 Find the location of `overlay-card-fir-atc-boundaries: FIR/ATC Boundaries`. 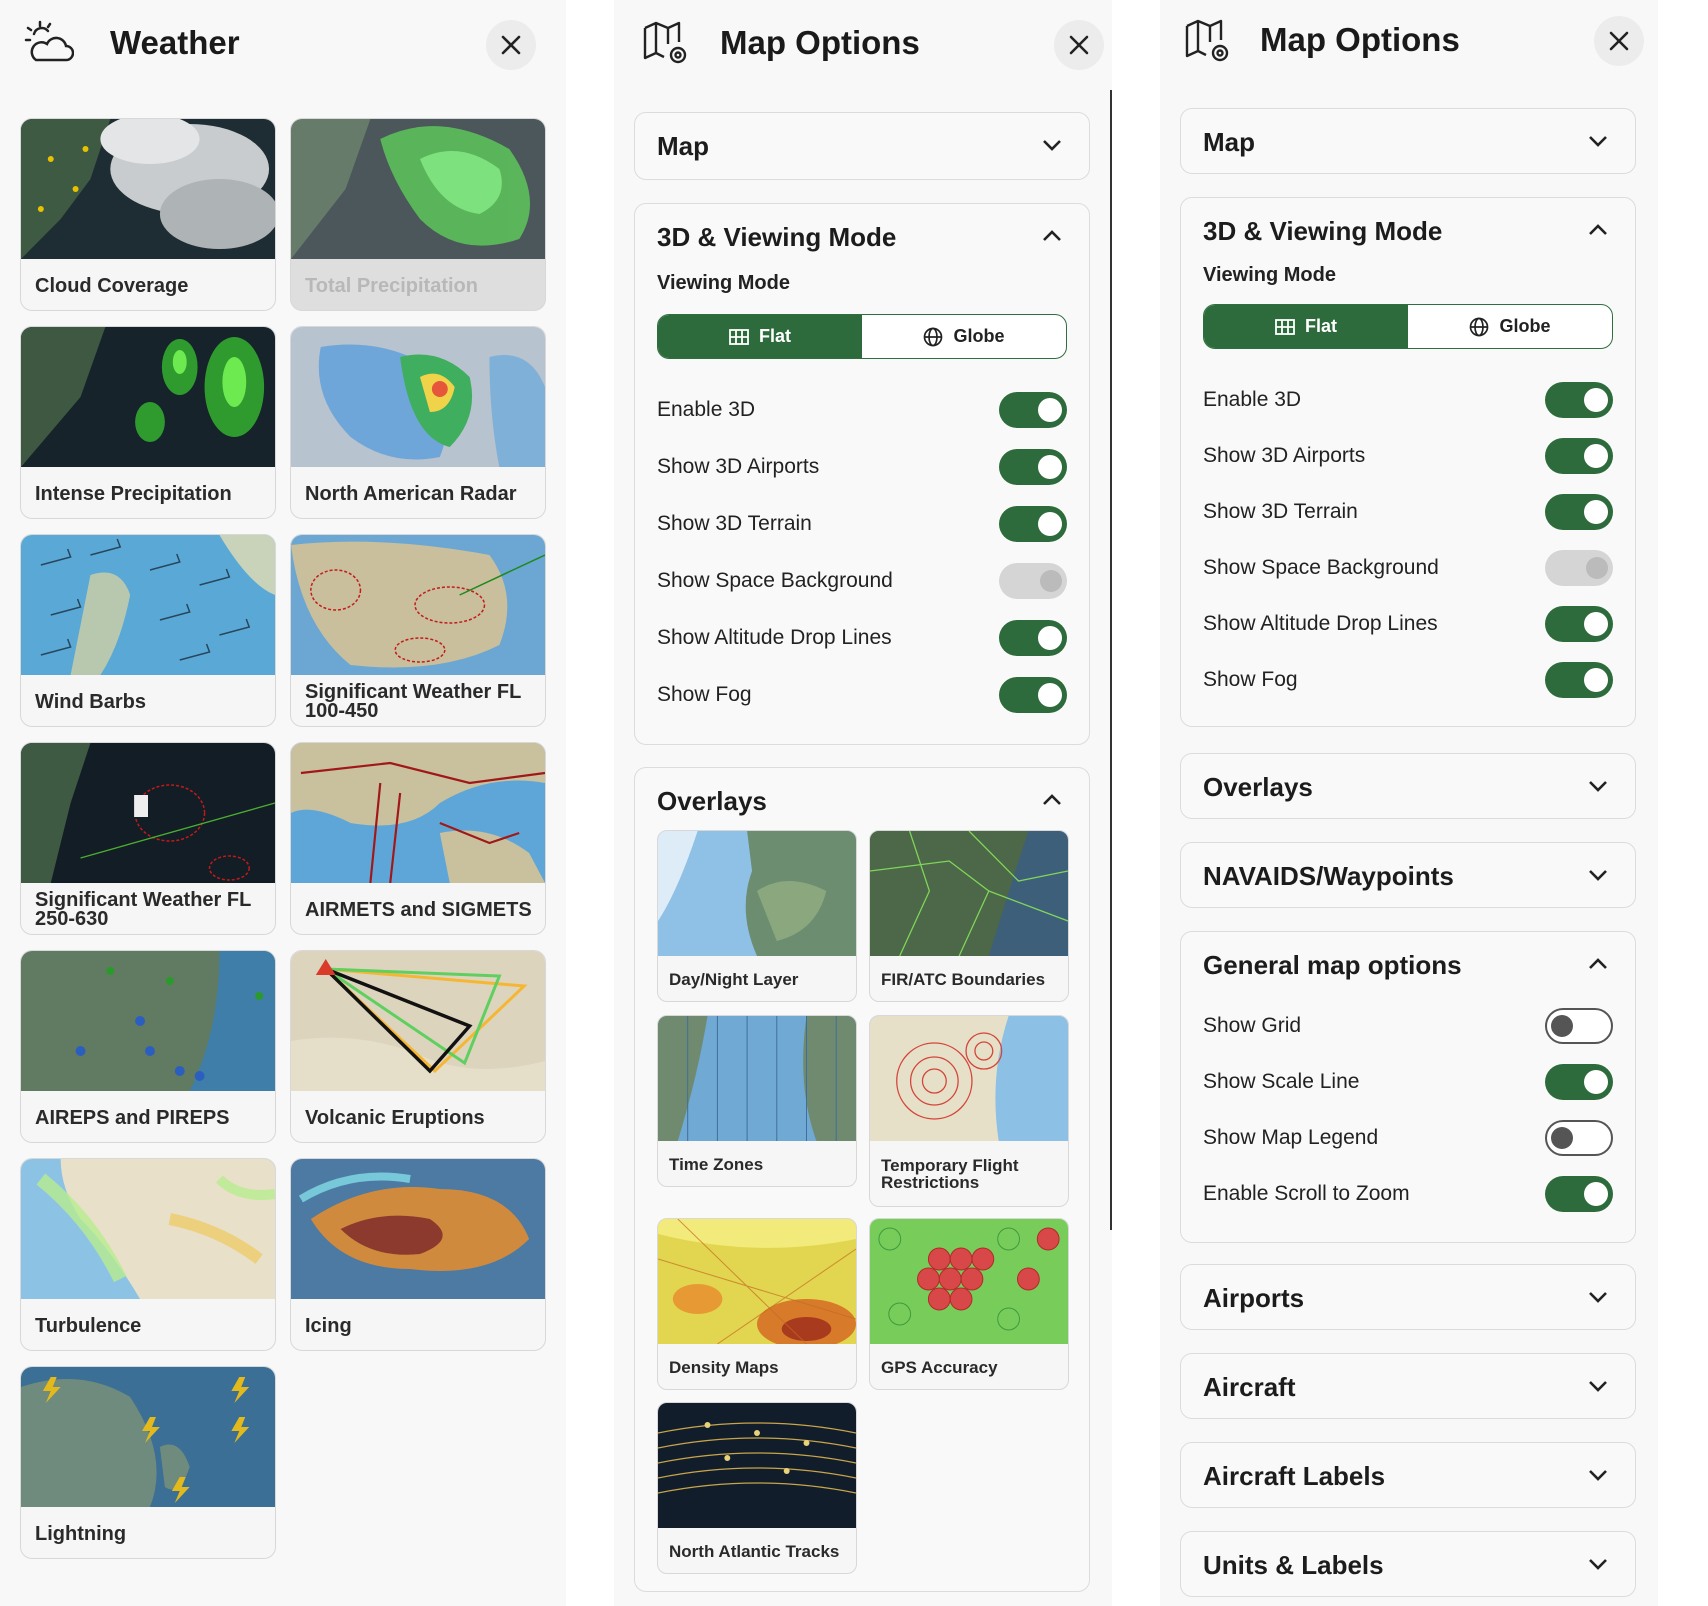

overlay-card-fir-atc-boundaries: FIR/ATC Boundaries is located at coordinates (969, 916).